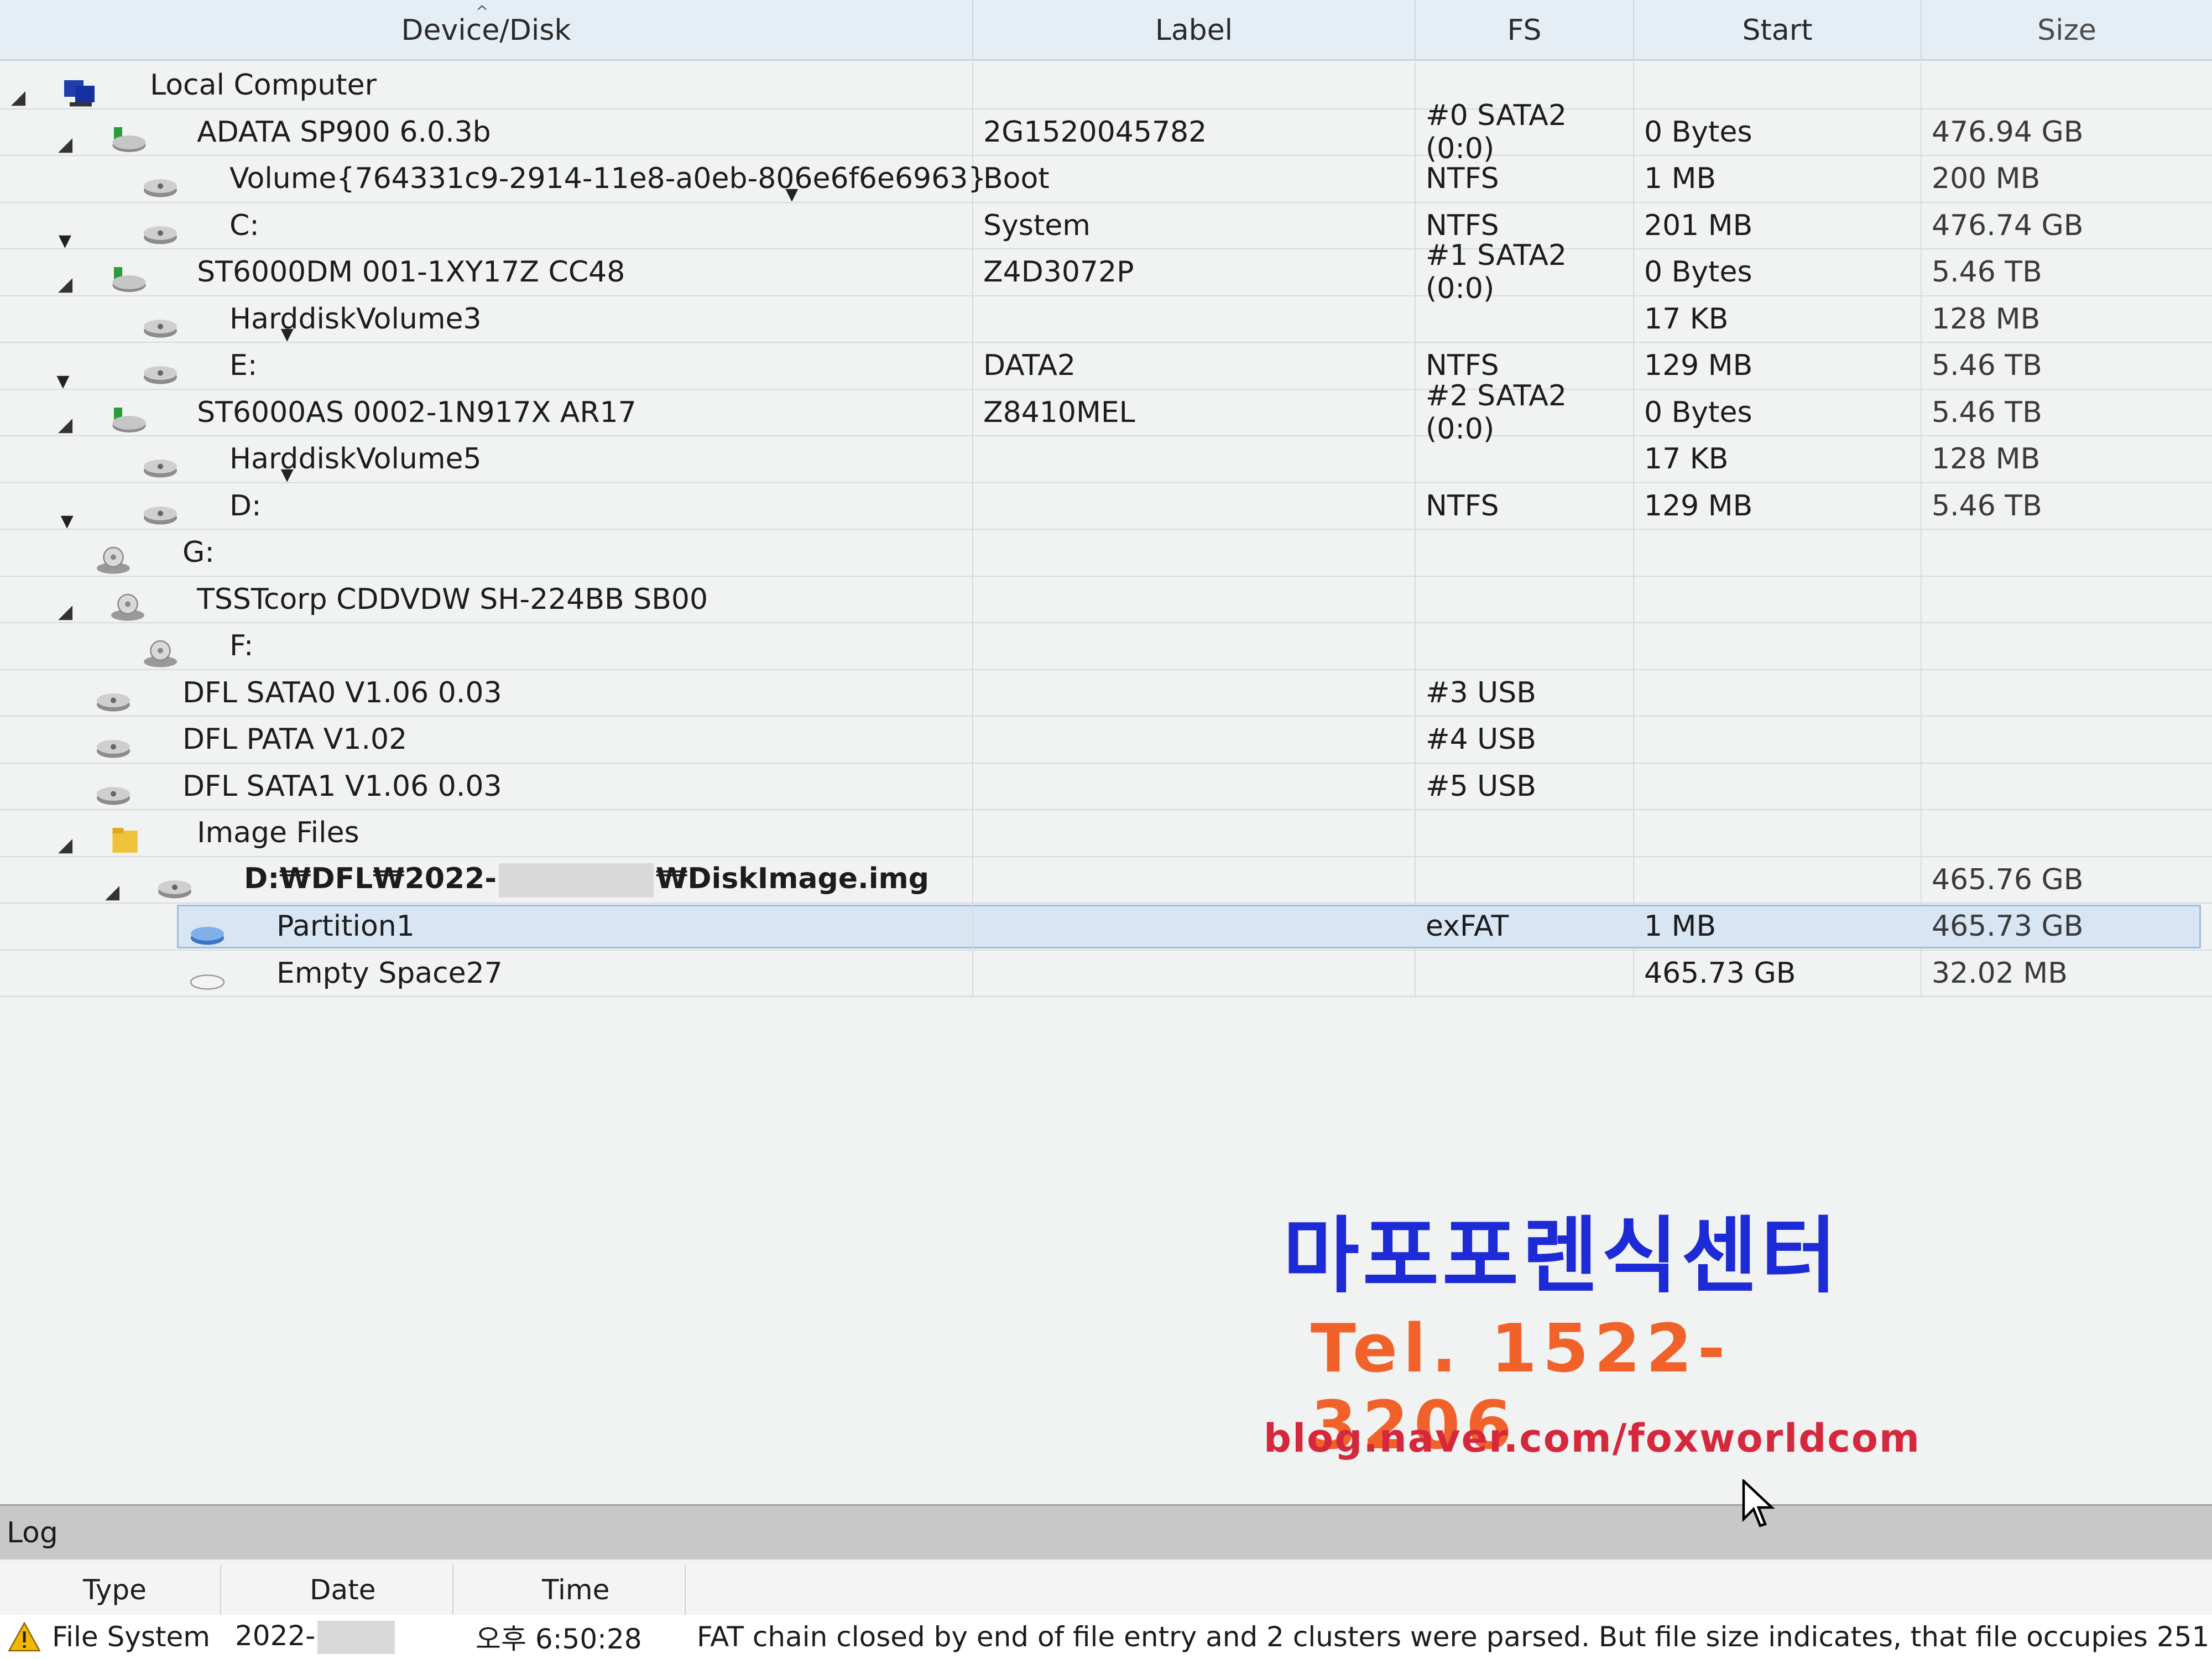  I want to click on computer-icon, so click(81, 92).